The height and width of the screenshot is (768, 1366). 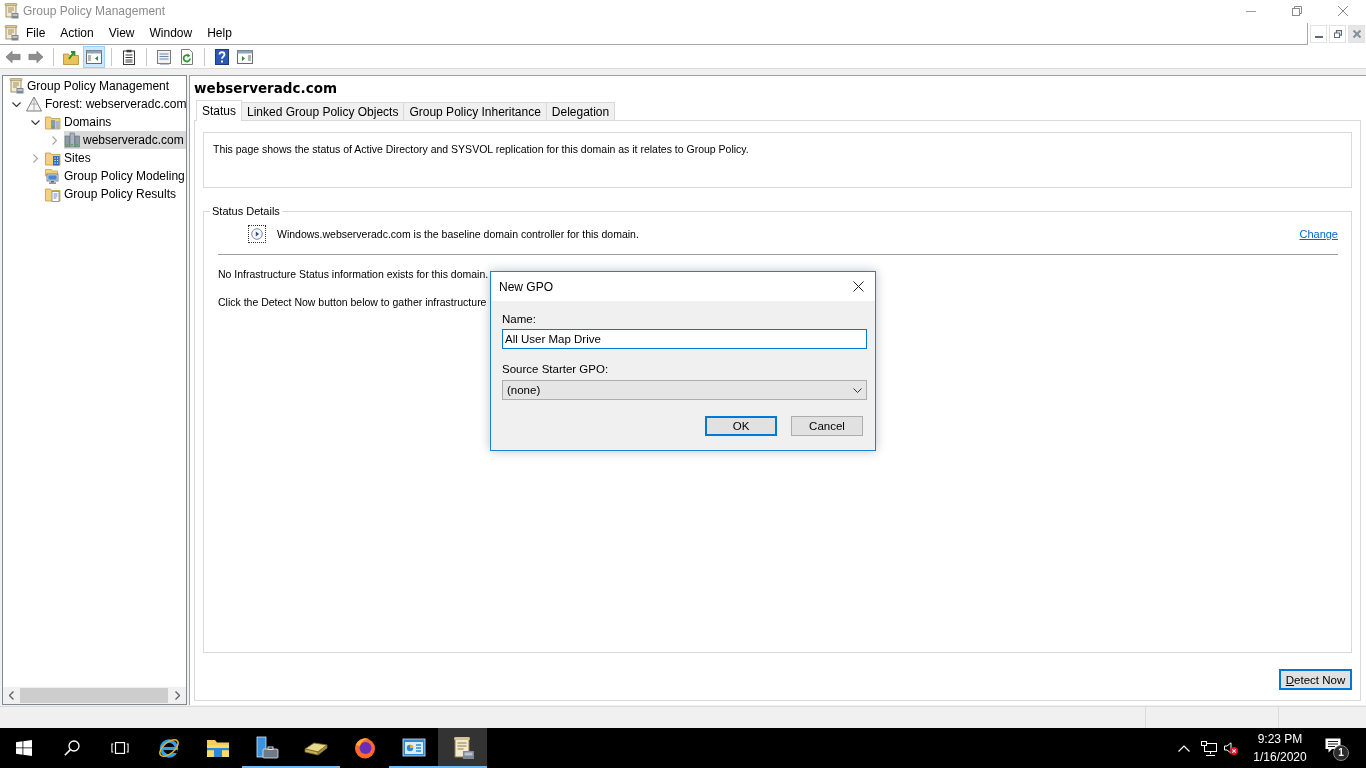 I want to click on menu-item: Action, so click(x=77, y=33).